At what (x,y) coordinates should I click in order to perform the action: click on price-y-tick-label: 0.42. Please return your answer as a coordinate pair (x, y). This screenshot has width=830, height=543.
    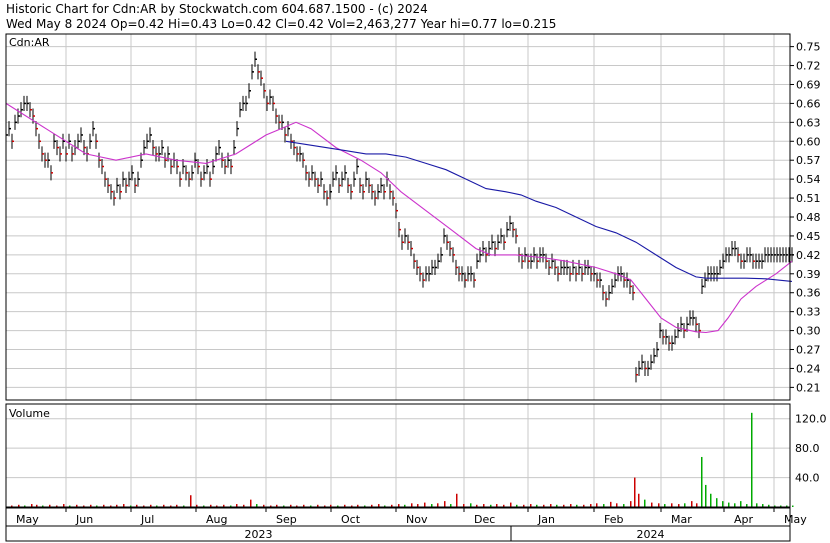
    Looking at the image, I should click on (808, 255).